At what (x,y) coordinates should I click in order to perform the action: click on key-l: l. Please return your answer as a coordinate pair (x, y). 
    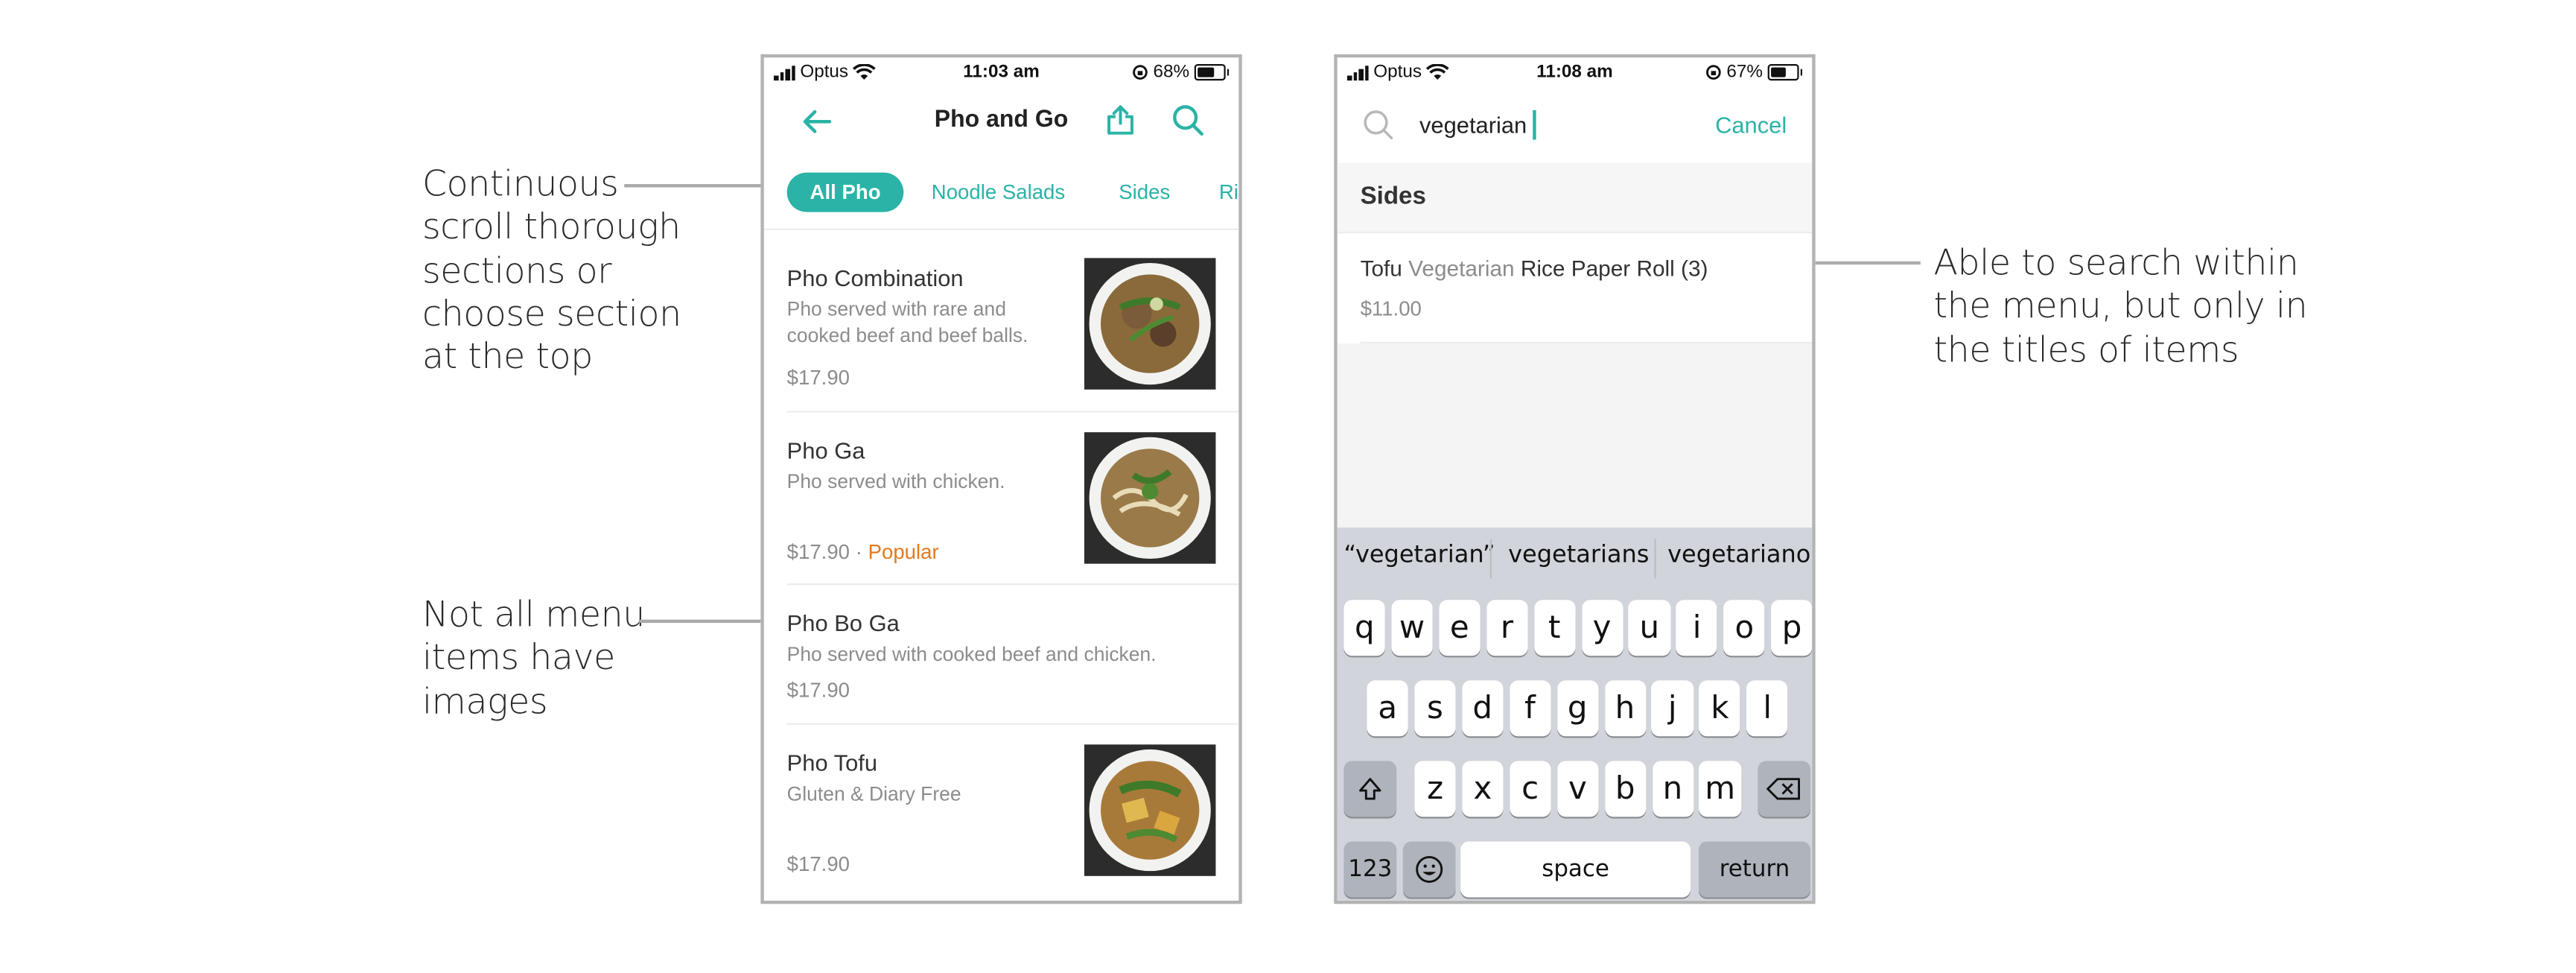
    Looking at the image, I should click on (1767, 708).